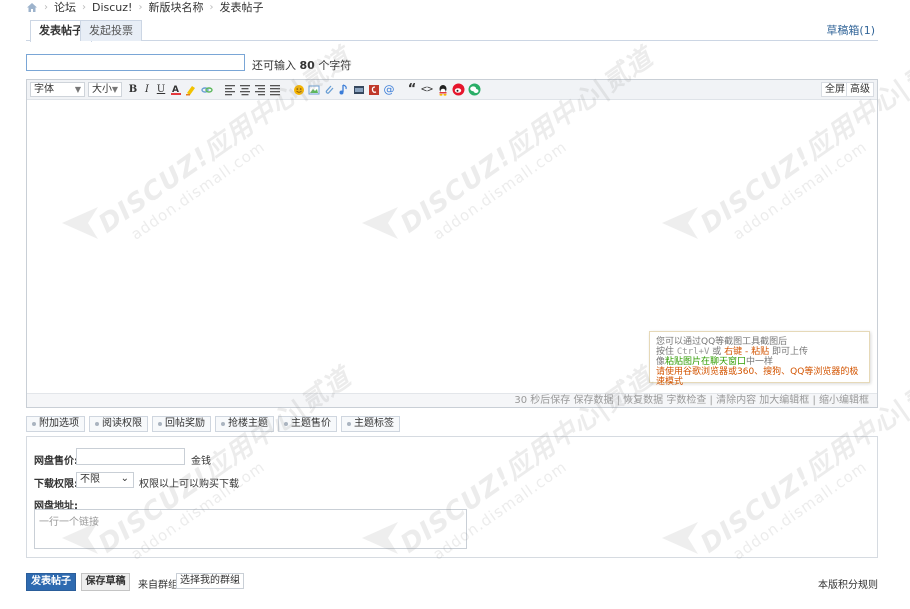 The image size is (910, 609). What do you see at coordinates (189, 484) in the screenshot?
I see `permission-suffix: 权限以上可以购买下载` at bounding box center [189, 484].